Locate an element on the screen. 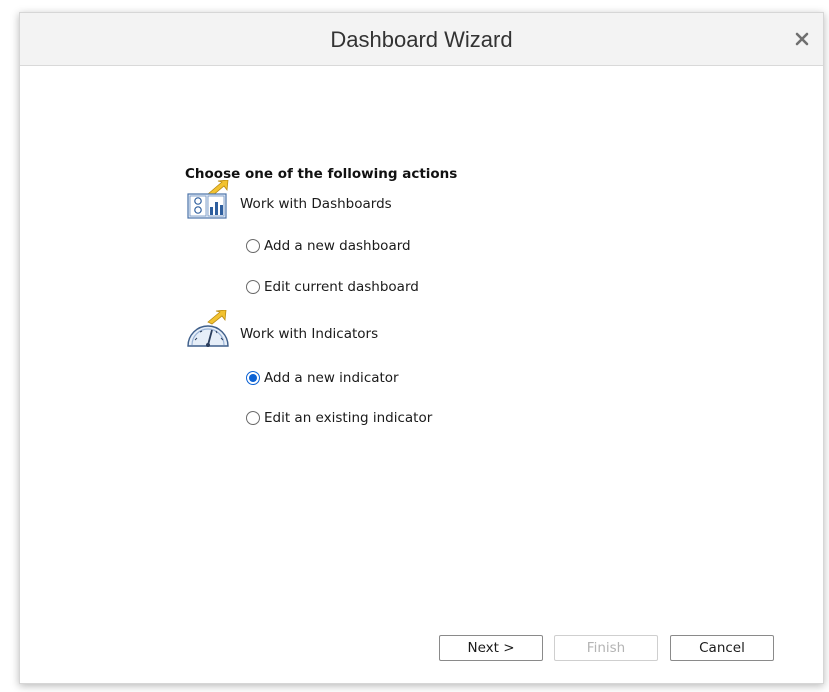 The image size is (829, 692). radio-add-dashboard is located at coordinates (253, 246).